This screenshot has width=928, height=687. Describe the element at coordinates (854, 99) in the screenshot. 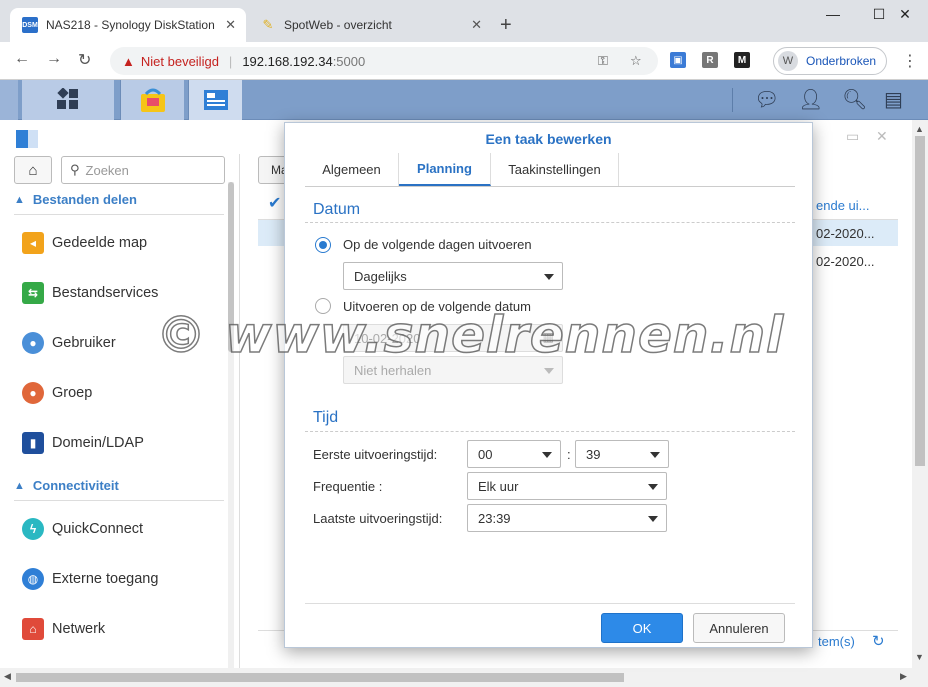

I see `search-icon: 🔍︎` at that location.